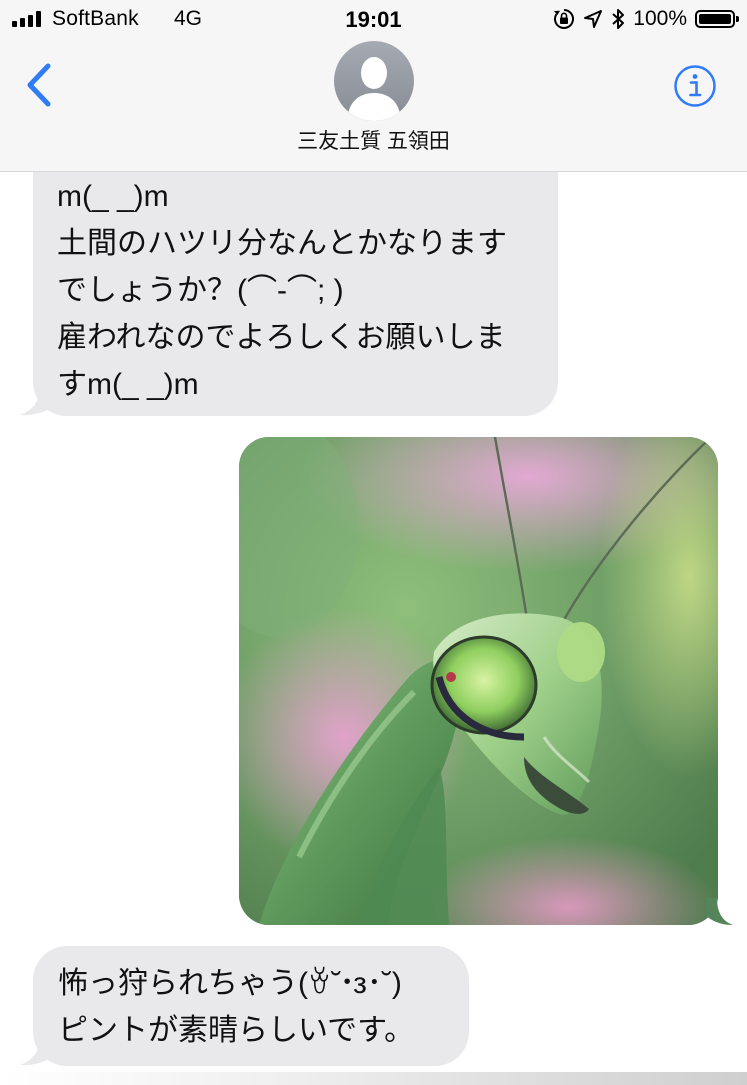 This screenshot has width=747, height=1085. Describe the element at coordinates (236, 1030) in the screenshot. I see `message-line: ピントが素晴らしいです。` at that location.